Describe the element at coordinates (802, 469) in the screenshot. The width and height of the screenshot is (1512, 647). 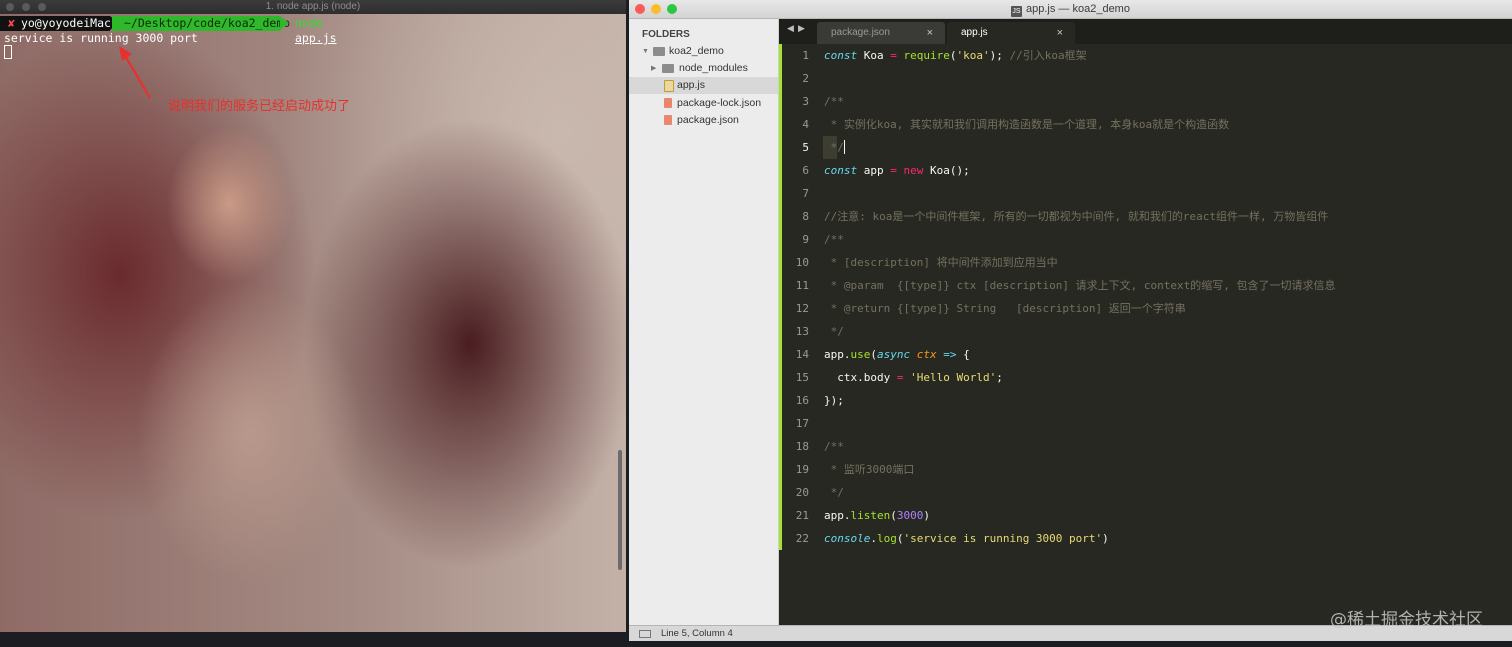
I see `line-number: 19` at that location.